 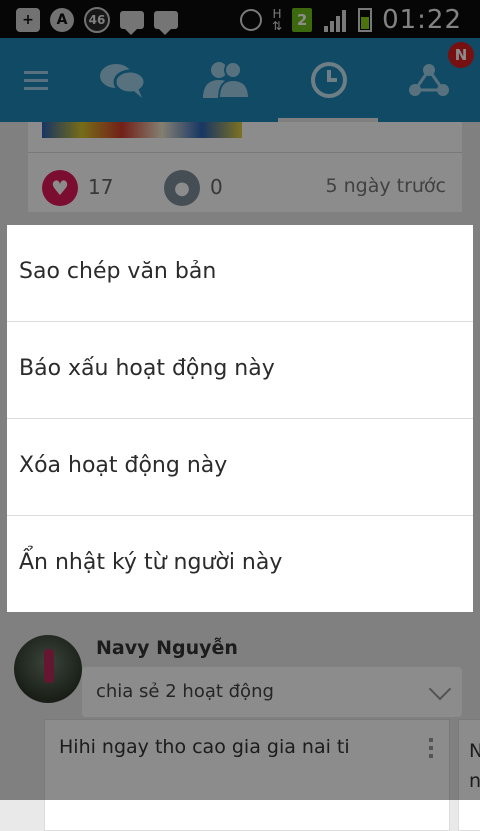 What do you see at coordinates (147, 368) in the screenshot?
I see `menu-item-label: Báo xấu hoạt động này` at bounding box center [147, 368].